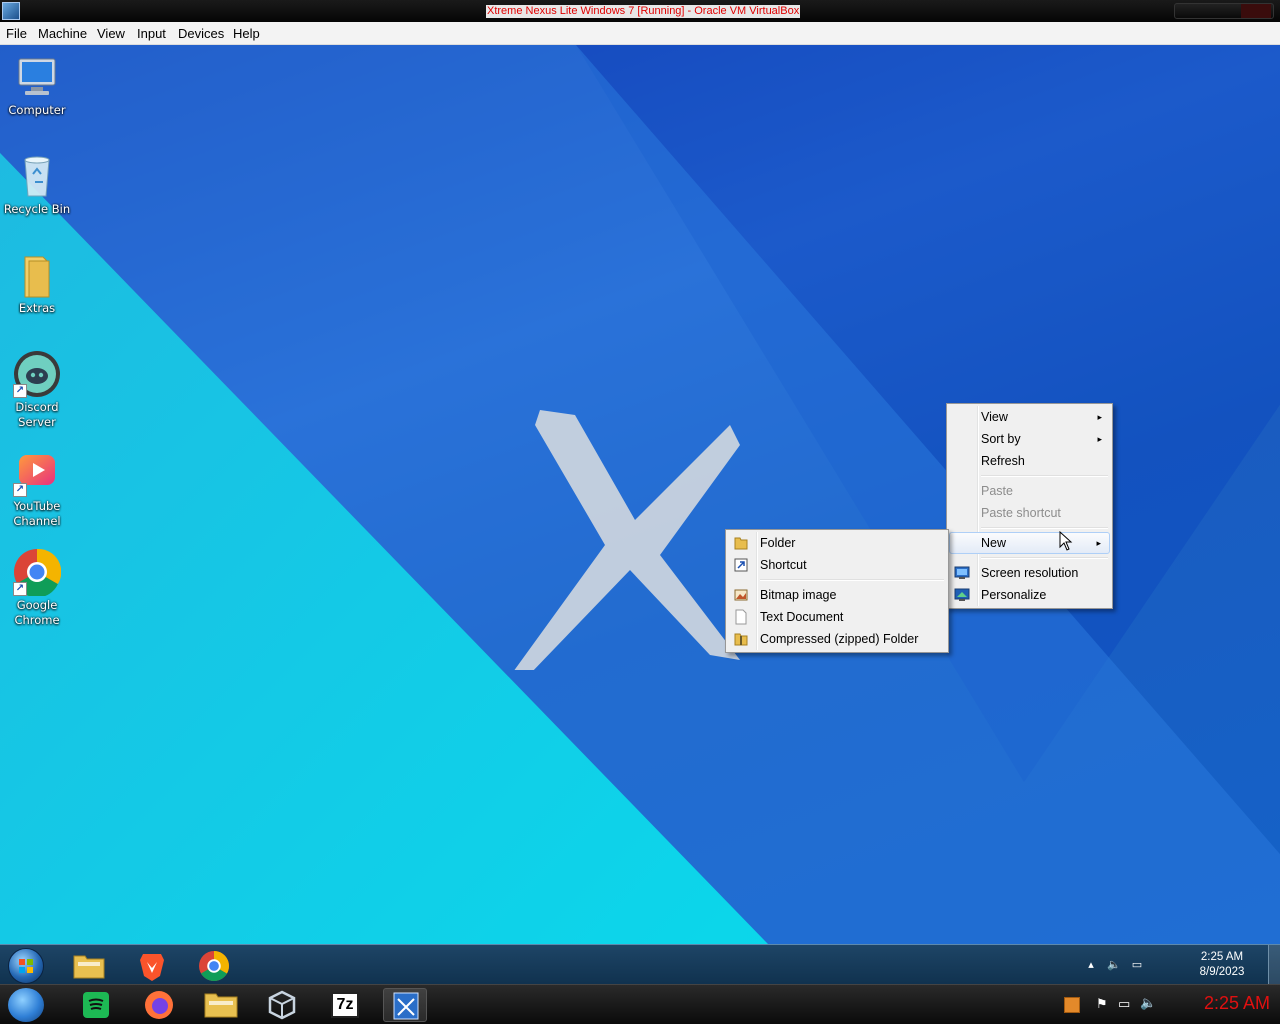  What do you see at coordinates (201, 33) in the screenshot?
I see `menu-devices: Devices` at bounding box center [201, 33].